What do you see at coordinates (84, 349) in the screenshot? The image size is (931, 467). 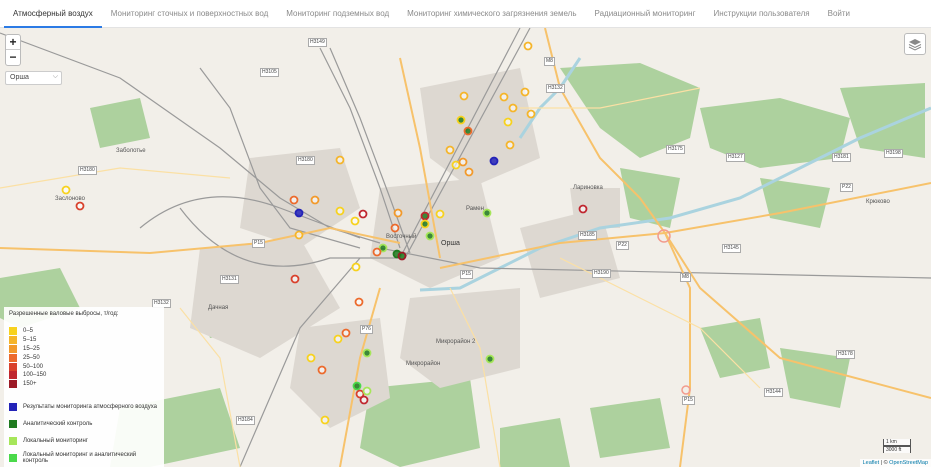 I see `legend-scale-item: 15–25` at bounding box center [84, 349].